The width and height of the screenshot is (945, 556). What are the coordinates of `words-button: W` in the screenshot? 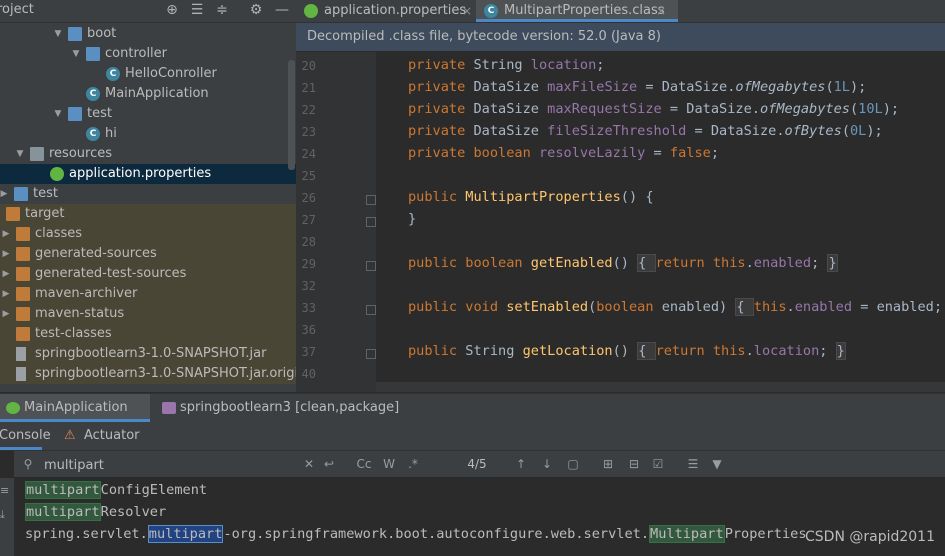 It's located at (389, 464).